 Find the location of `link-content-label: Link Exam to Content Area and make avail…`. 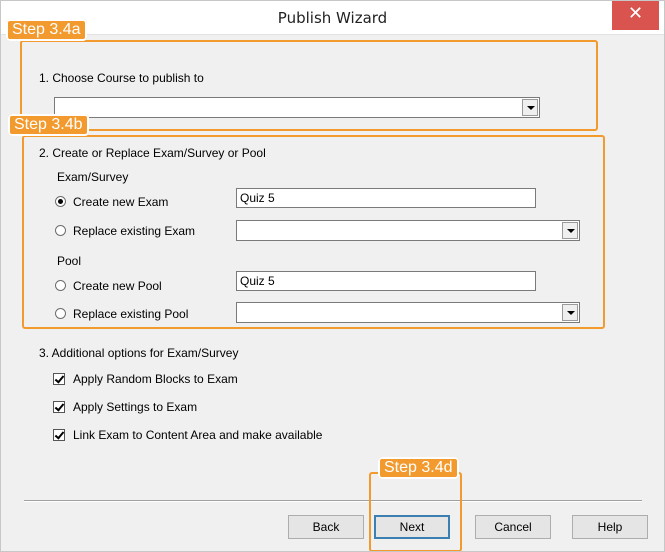

link-content-label: Link Exam to Content Area and make avail… is located at coordinates (198, 435).